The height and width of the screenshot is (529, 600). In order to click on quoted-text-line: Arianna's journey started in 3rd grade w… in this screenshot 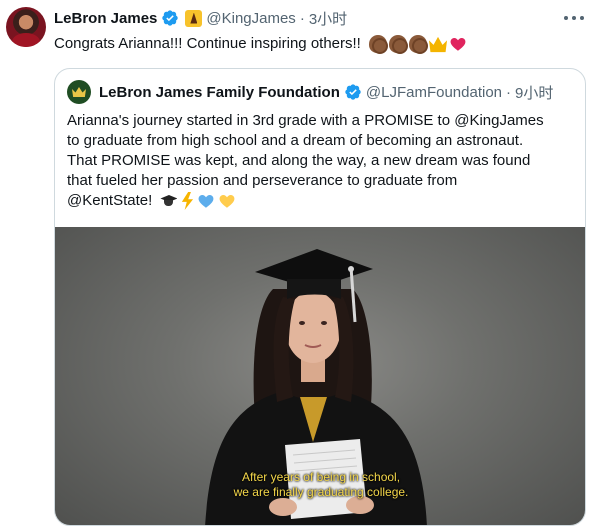, I will do `click(305, 120)`.